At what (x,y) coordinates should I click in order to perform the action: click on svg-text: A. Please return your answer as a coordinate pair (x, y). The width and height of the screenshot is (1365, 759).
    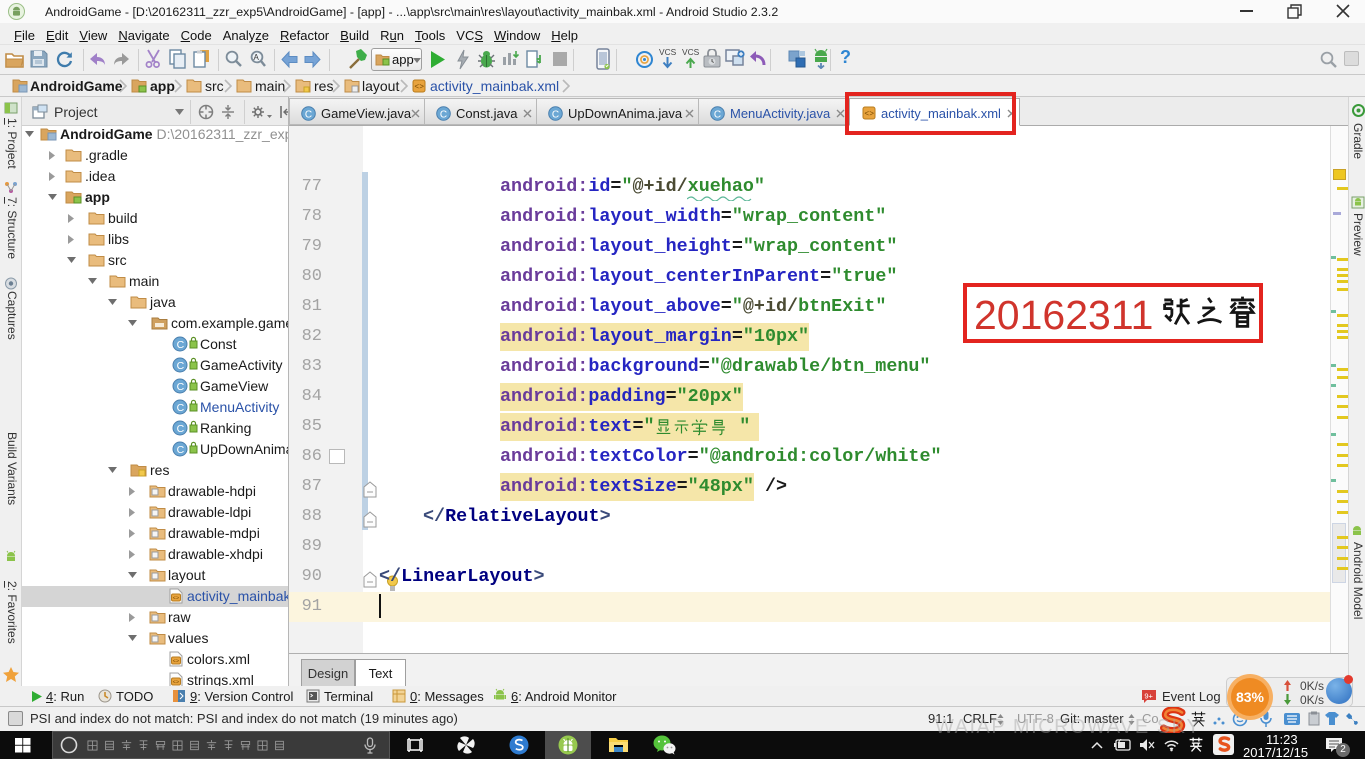
    Looking at the image, I should click on (257, 57).